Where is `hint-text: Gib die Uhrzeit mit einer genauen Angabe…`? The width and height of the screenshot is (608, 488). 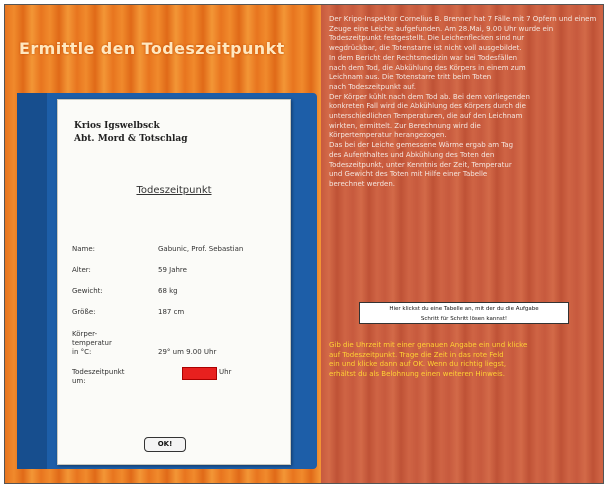
hint-text: Gib die Uhrzeit mit einer genauen Angabe… is located at coordinates (428, 359).